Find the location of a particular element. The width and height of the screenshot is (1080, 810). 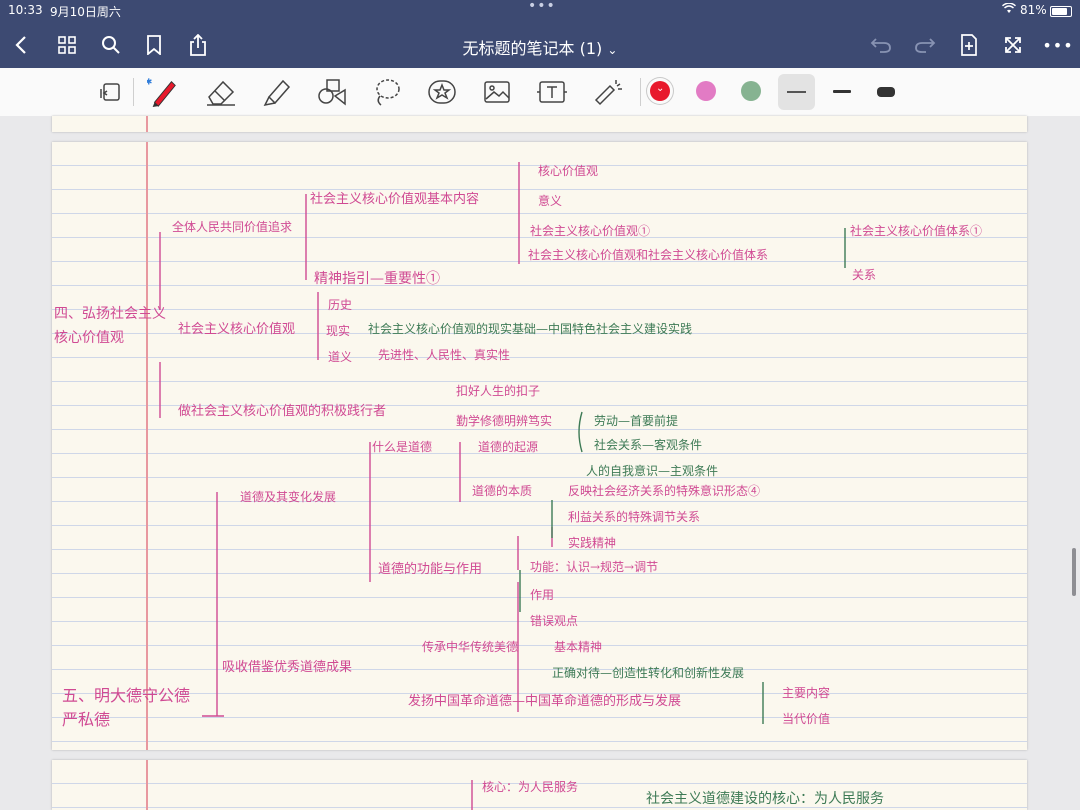

status-date: 9月10日周六 is located at coordinates (85, 12).